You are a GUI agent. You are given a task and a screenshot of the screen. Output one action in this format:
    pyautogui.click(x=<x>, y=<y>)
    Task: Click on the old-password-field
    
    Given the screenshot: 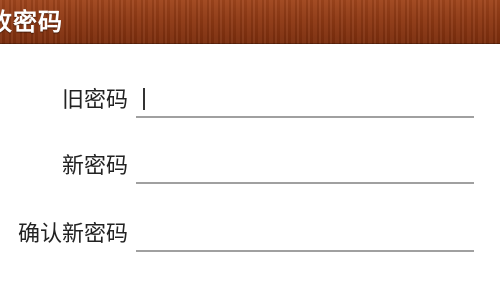 What is the action you would take?
    pyautogui.click(x=305, y=100)
    